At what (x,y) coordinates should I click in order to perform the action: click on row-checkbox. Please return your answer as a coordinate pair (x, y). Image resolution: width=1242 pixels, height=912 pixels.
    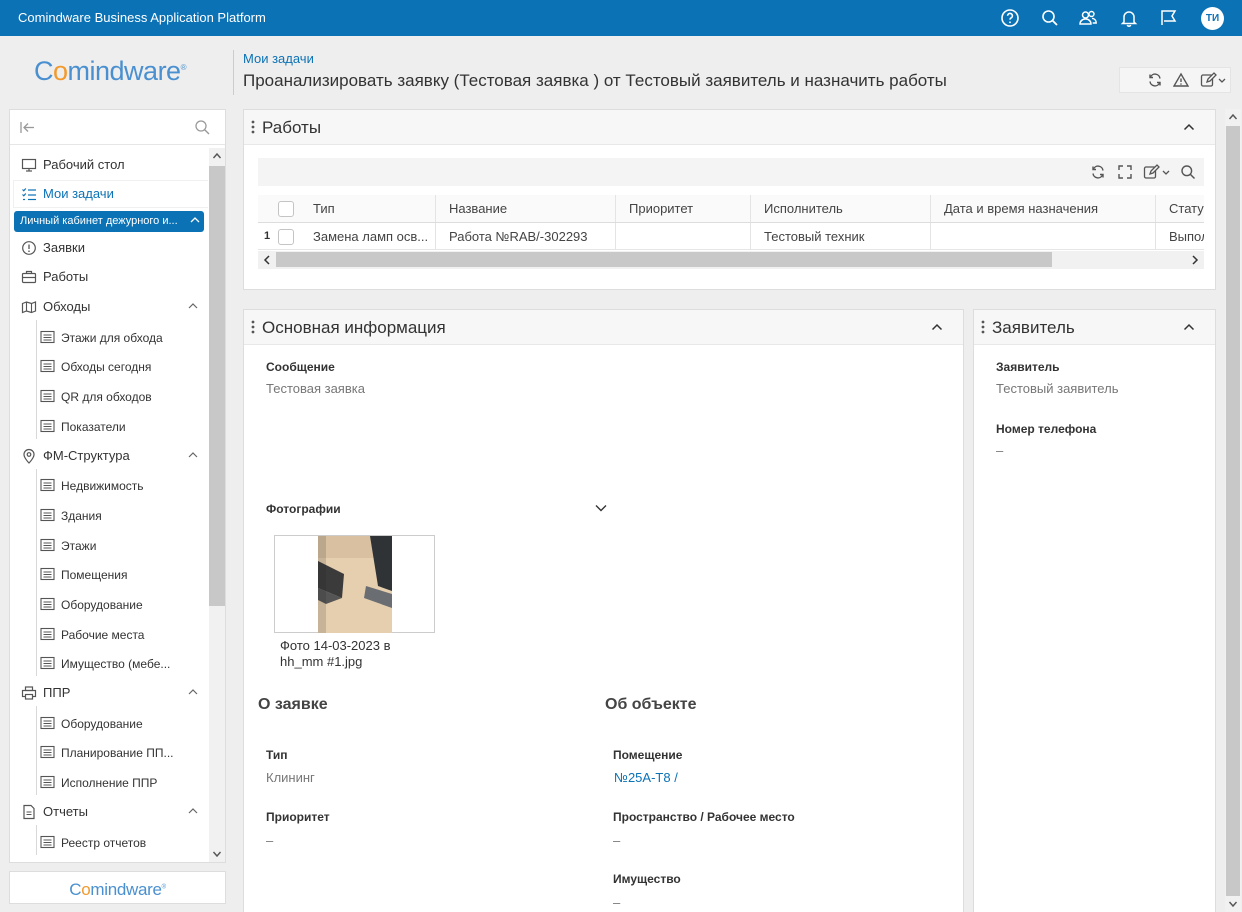
    Looking at the image, I should click on (286, 237).